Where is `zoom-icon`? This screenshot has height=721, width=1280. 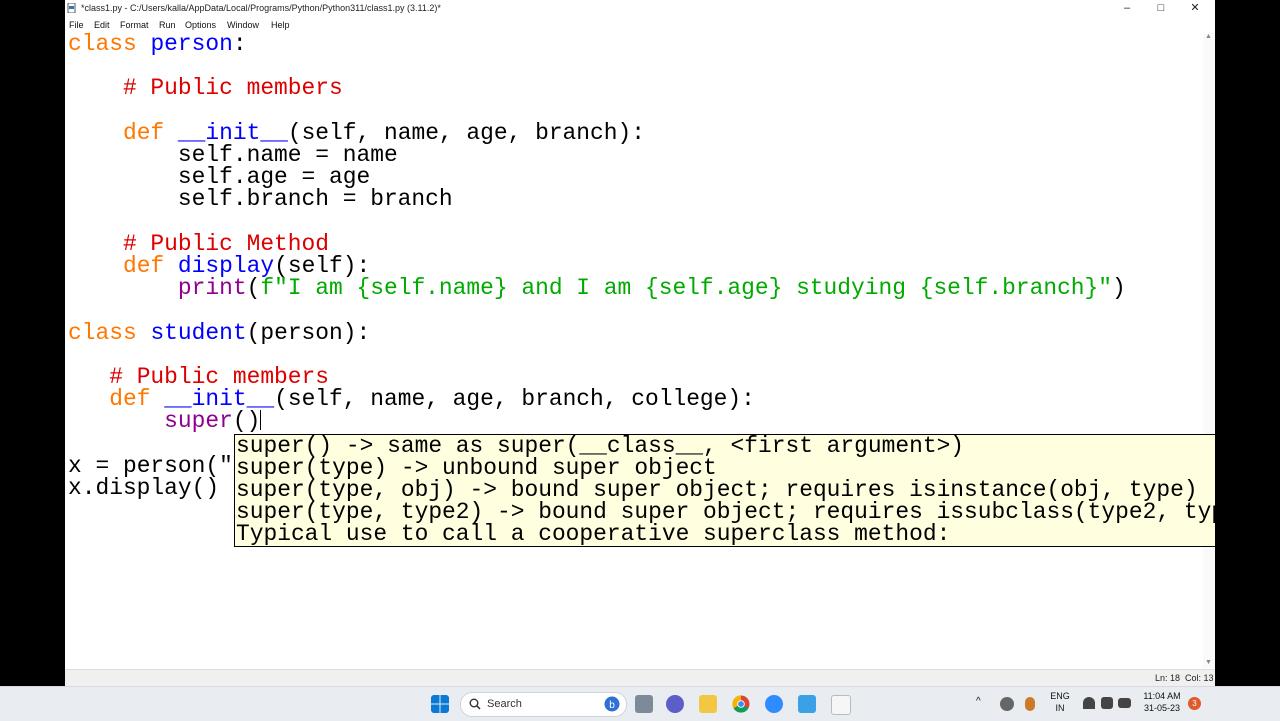 zoom-icon is located at coordinates (774, 704).